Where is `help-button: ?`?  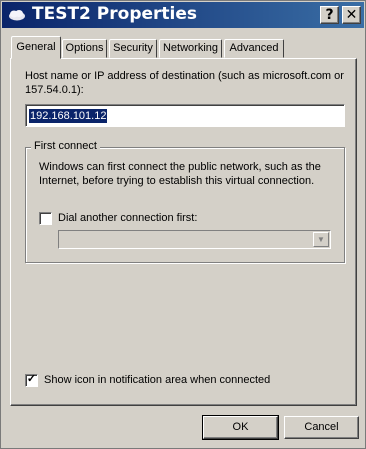 help-button: ? is located at coordinates (329, 15).